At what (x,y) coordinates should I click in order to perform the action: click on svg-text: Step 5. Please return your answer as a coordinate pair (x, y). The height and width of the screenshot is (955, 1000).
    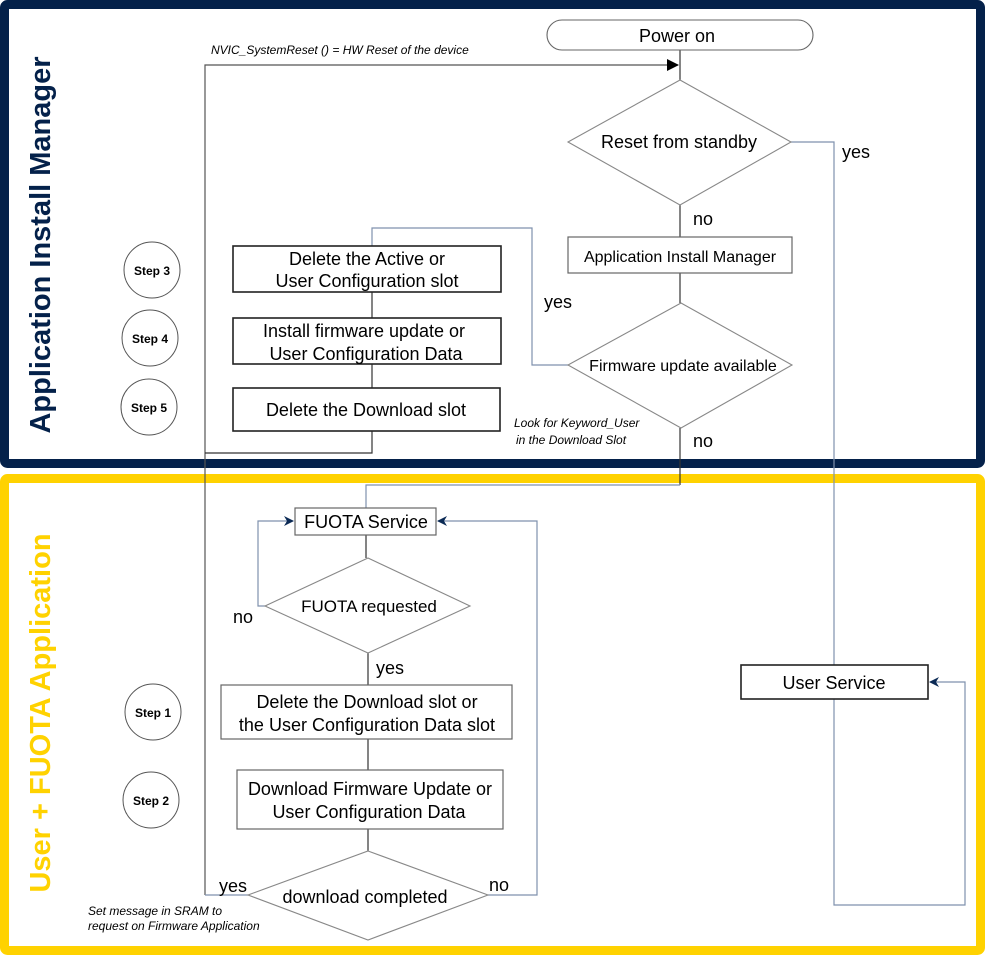
    Looking at the image, I should click on (149, 408).